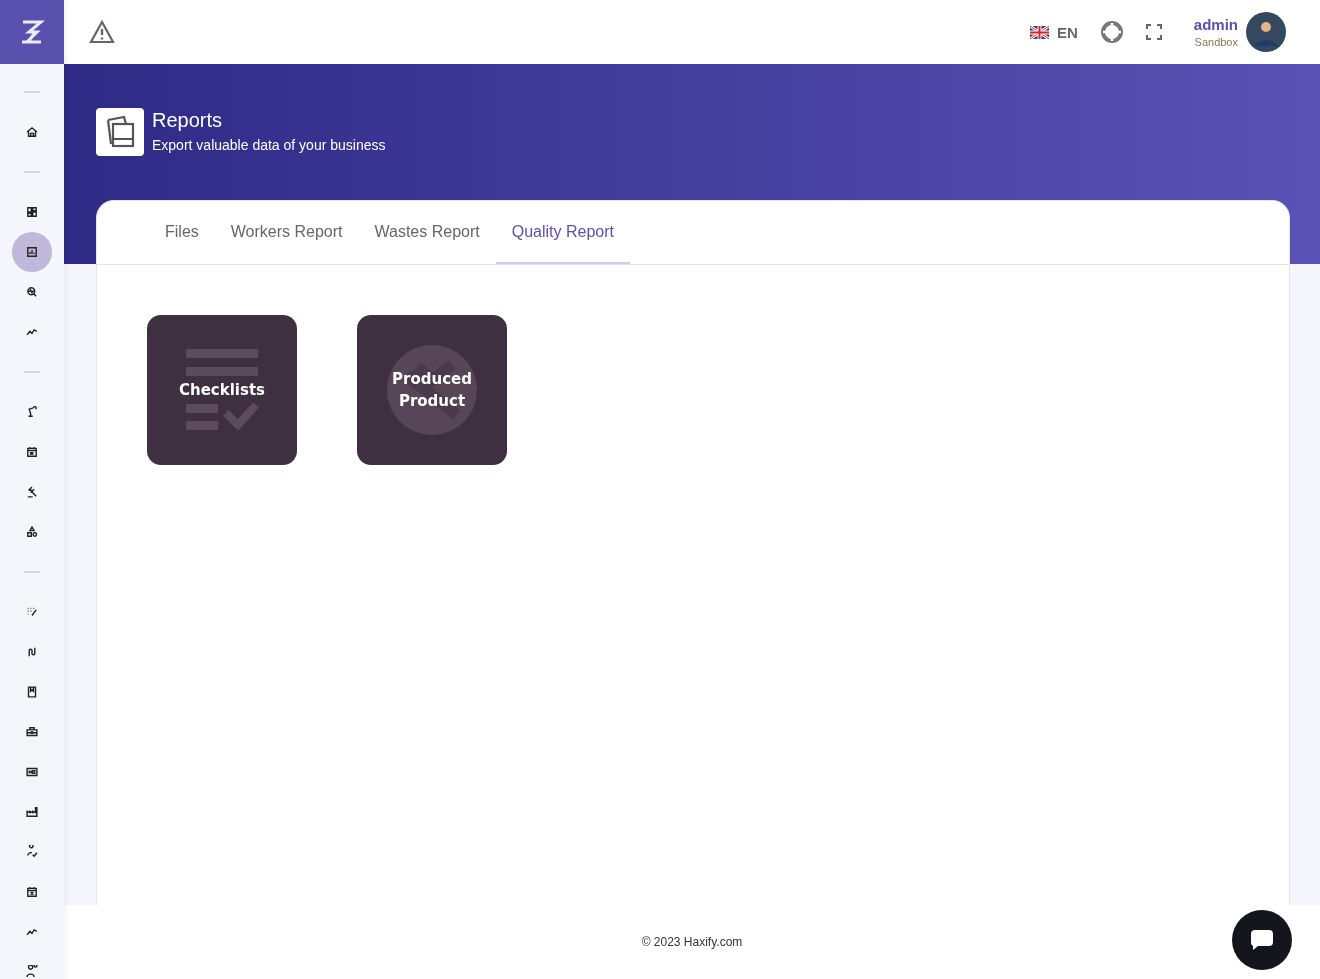 Image resolution: width=1320 pixels, height=979 pixels. Describe the element at coordinates (562, 232) in the screenshot. I see `tab: Quality Report` at that location.